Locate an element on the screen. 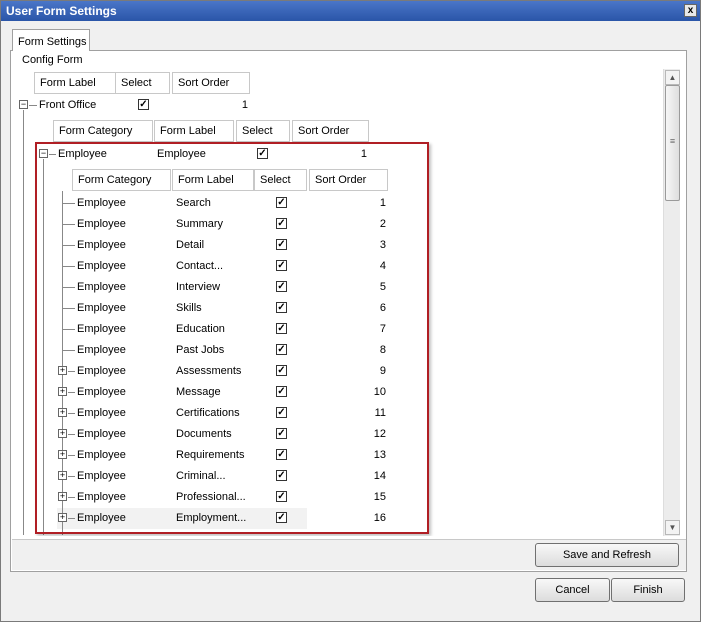 This screenshot has width=701, height=622. finish-button: Finish is located at coordinates (648, 590).